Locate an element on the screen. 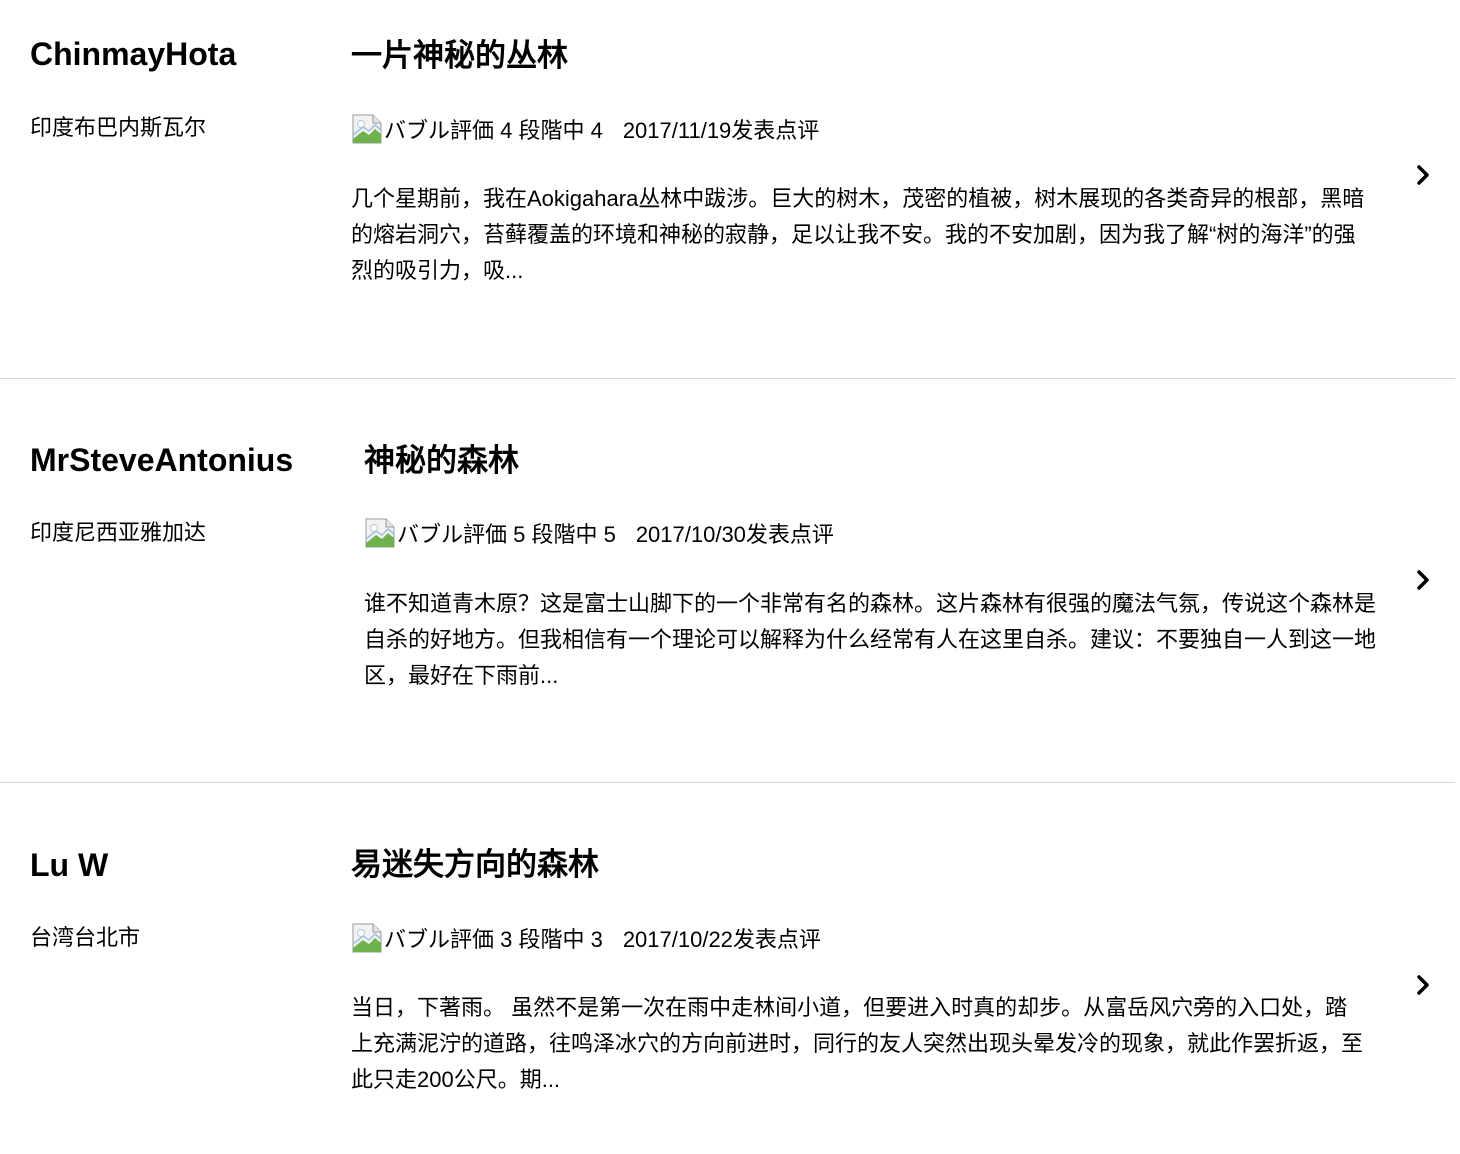 This screenshot has width=1460, height=1154. review-date: 2017/10/30发表点评 is located at coordinates (734, 534).